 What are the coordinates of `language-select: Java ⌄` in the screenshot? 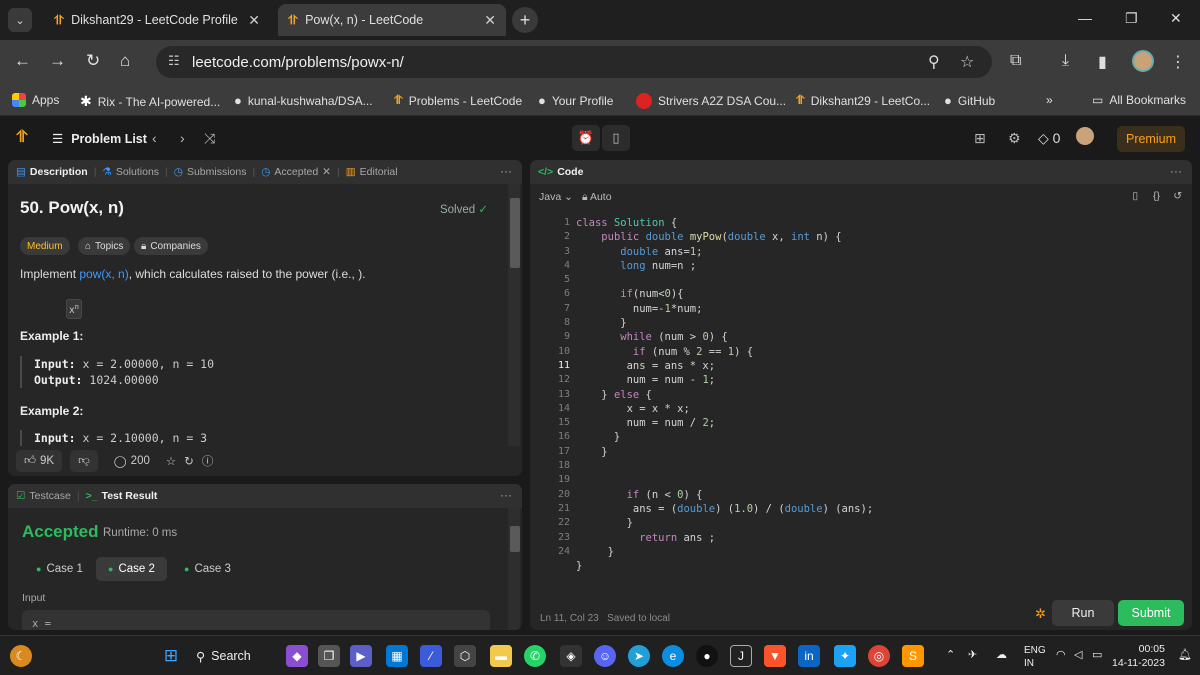 It's located at (556, 197).